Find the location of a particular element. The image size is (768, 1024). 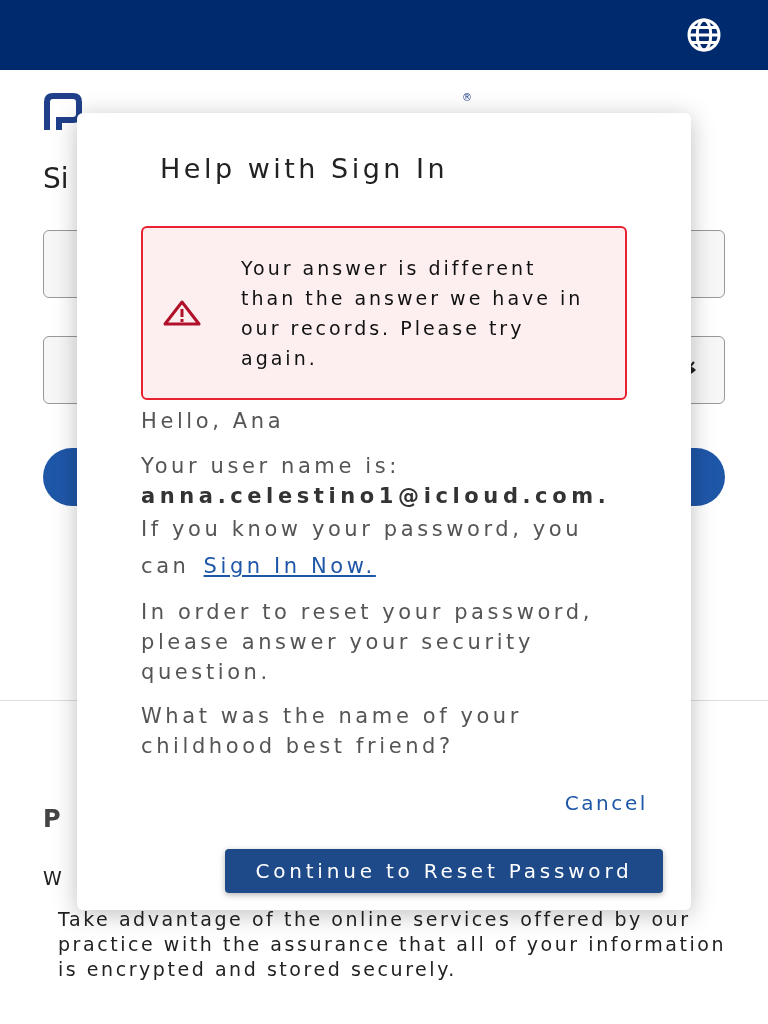

cancel-link: Cancel is located at coordinates (606, 803).